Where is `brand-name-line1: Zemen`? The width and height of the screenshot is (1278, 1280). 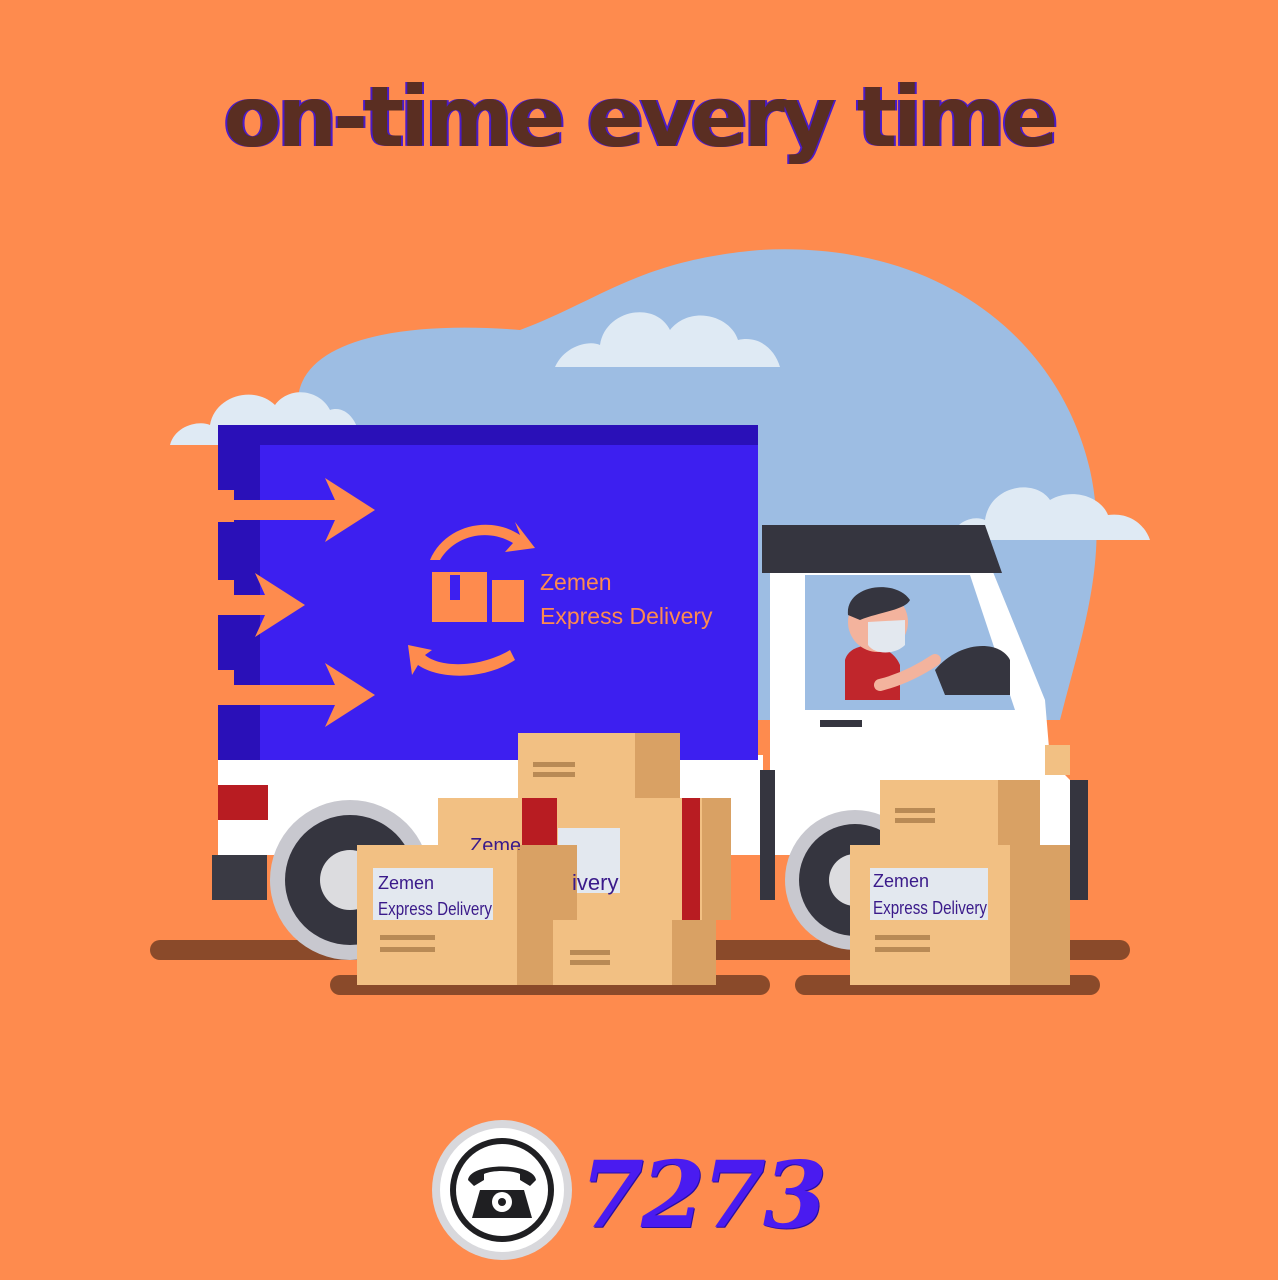
brand-name-line1: Zemen is located at coordinates (576, 582).